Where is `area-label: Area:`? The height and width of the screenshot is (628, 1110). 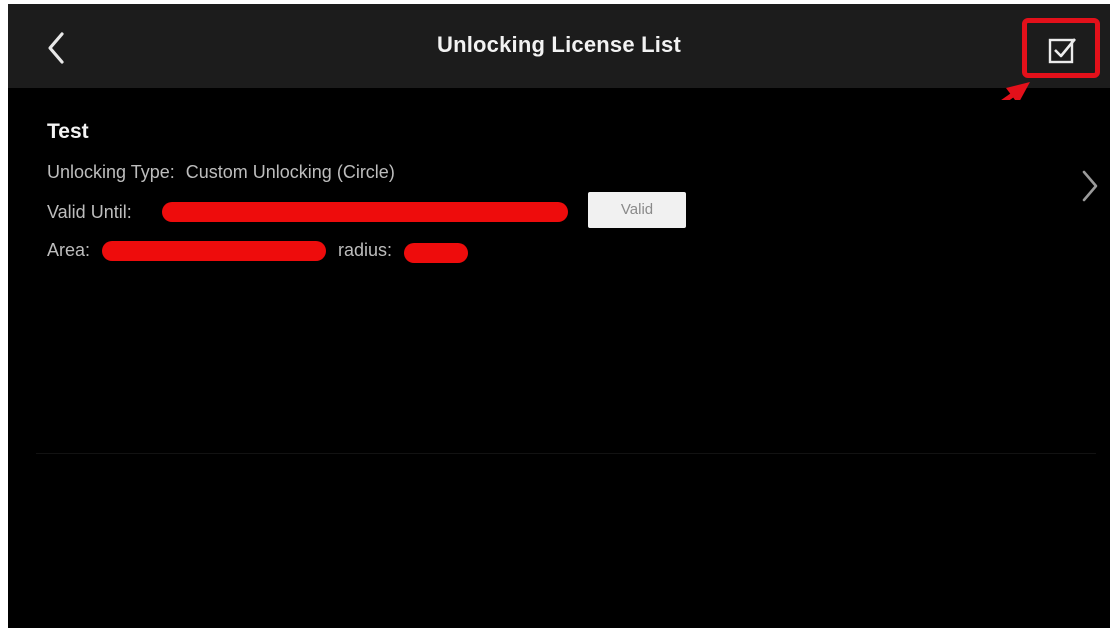 area-label: Area: is located at coordinates (69, 250).